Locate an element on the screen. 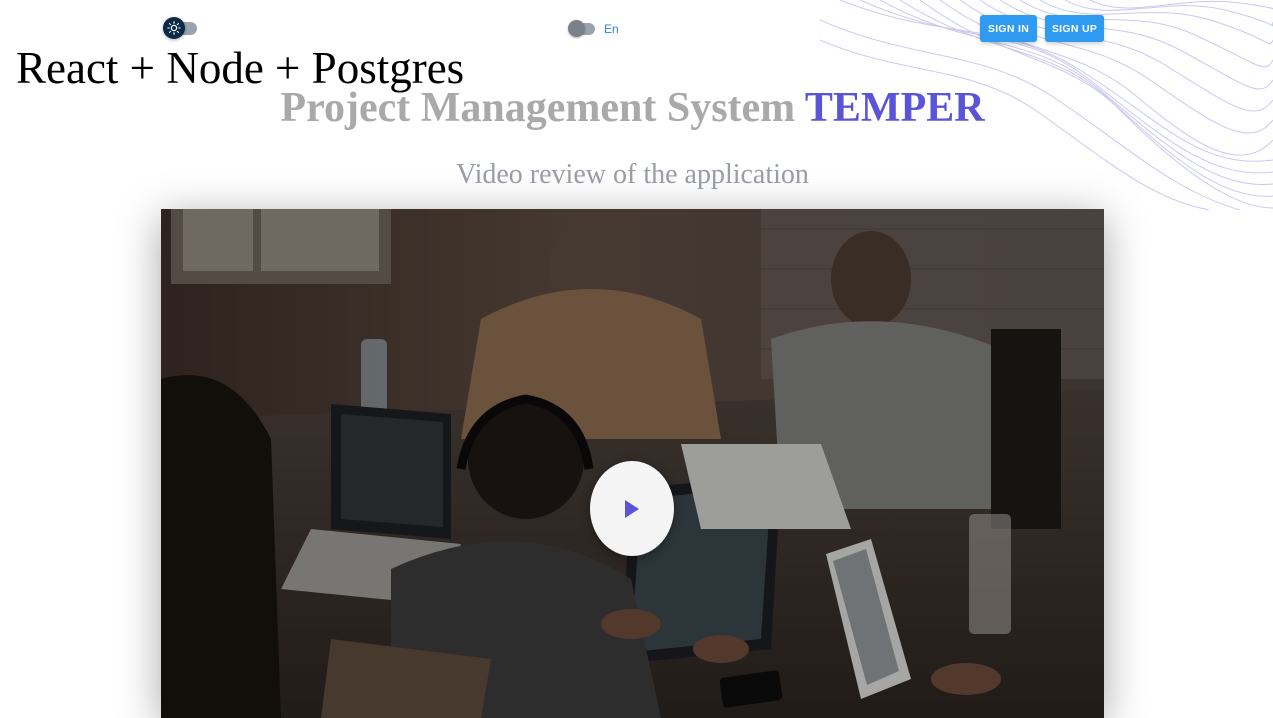  theme-toggle is located at coordinates (180, 28).